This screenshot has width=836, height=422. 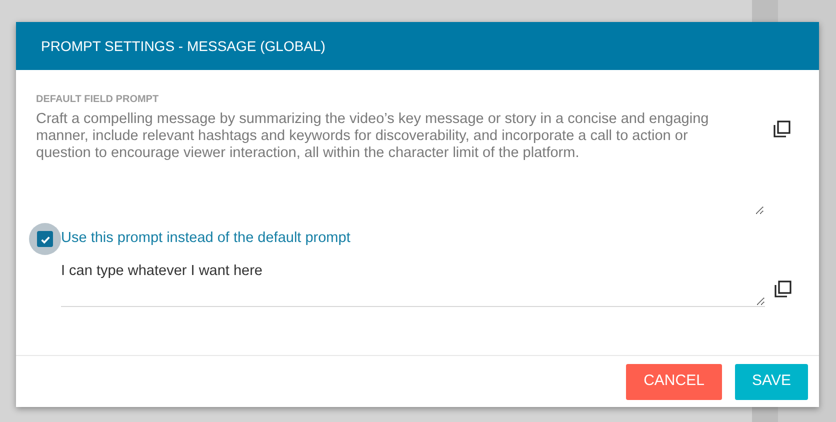 I want to click on cancel-button: CANCEL, so click(x=674, y=382).